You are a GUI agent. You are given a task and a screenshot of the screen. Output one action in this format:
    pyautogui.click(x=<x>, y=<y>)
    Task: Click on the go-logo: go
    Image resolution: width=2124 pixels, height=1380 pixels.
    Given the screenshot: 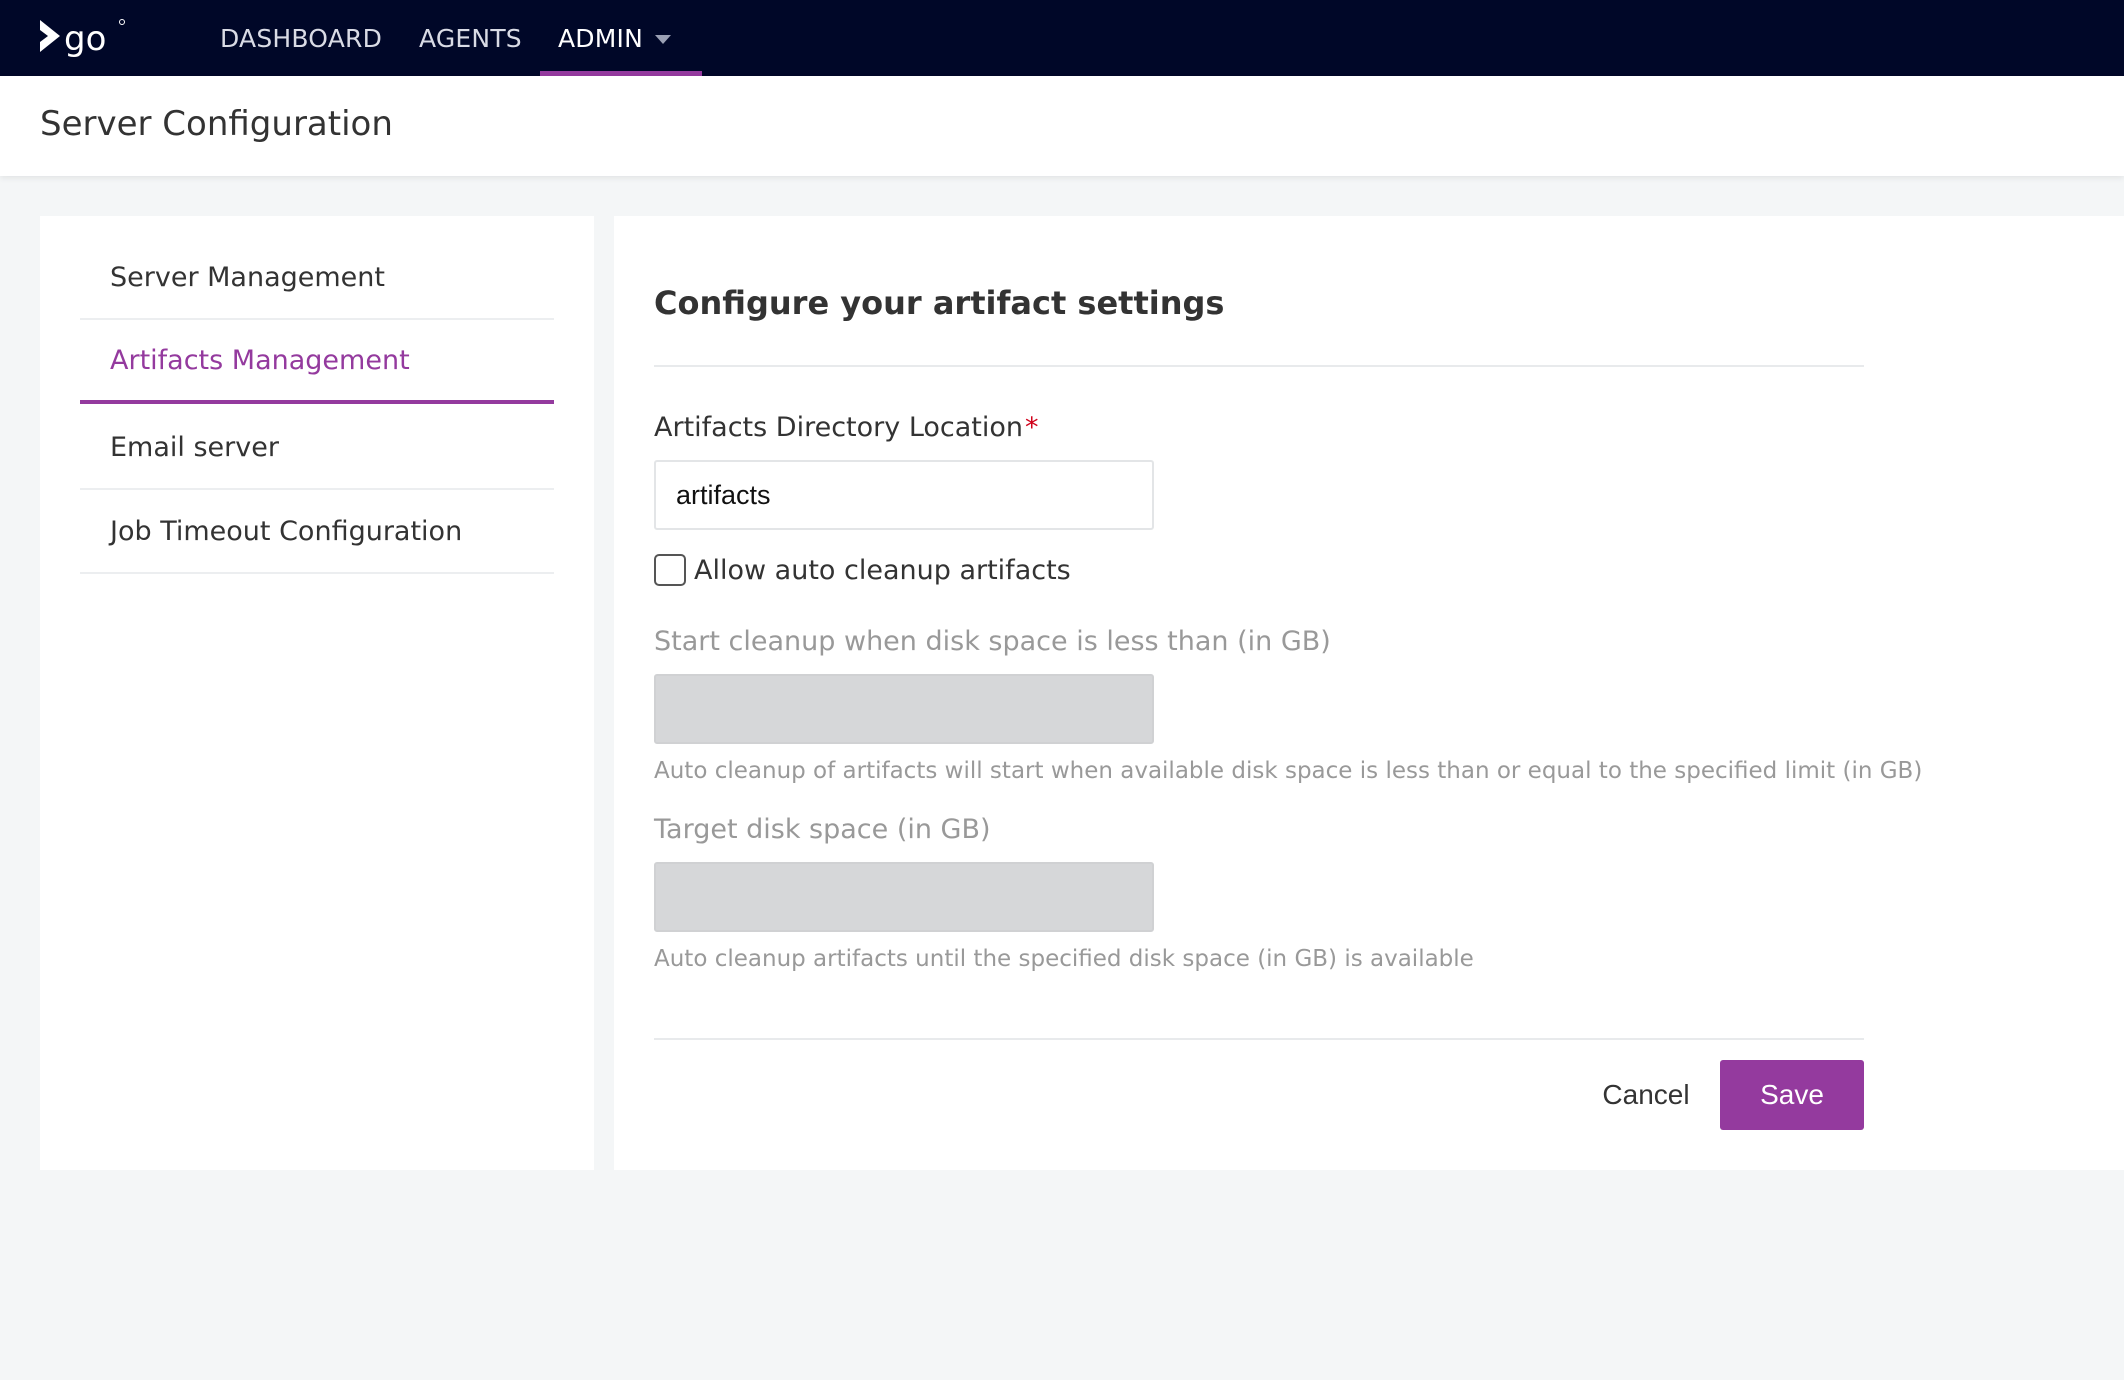 What is the action you would take?
    pyautogui.click(x=83, y=38)
    